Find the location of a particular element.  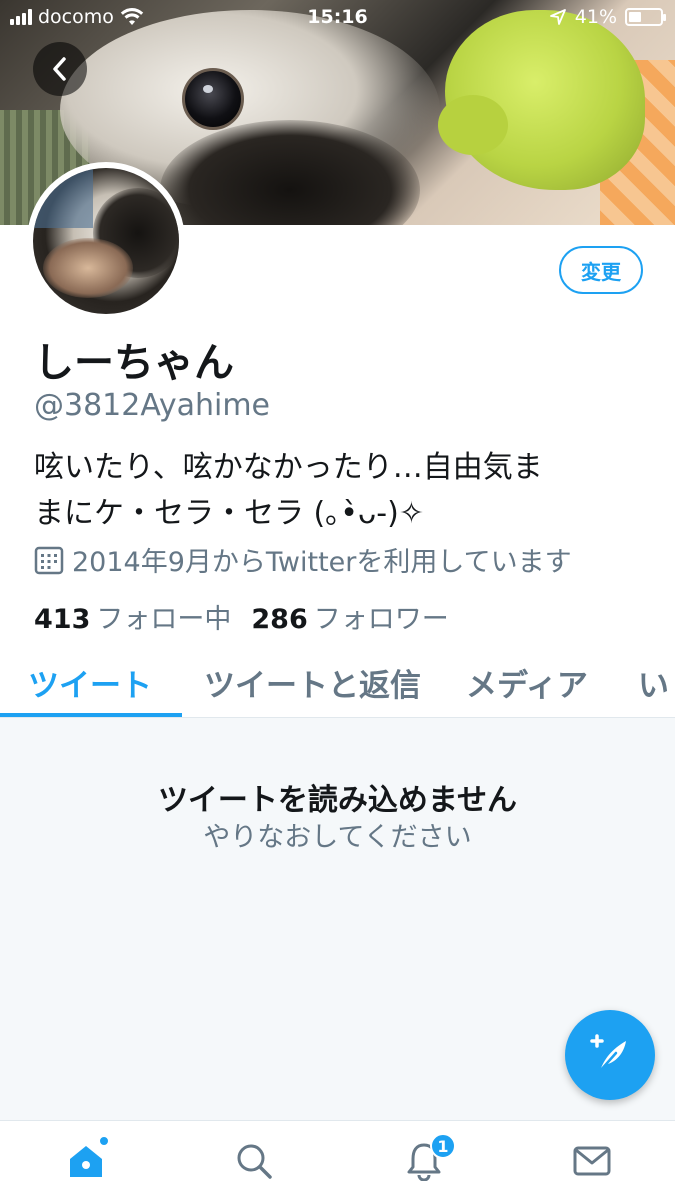

bottom-nav: 1 is located at coordinates (337, 1160).